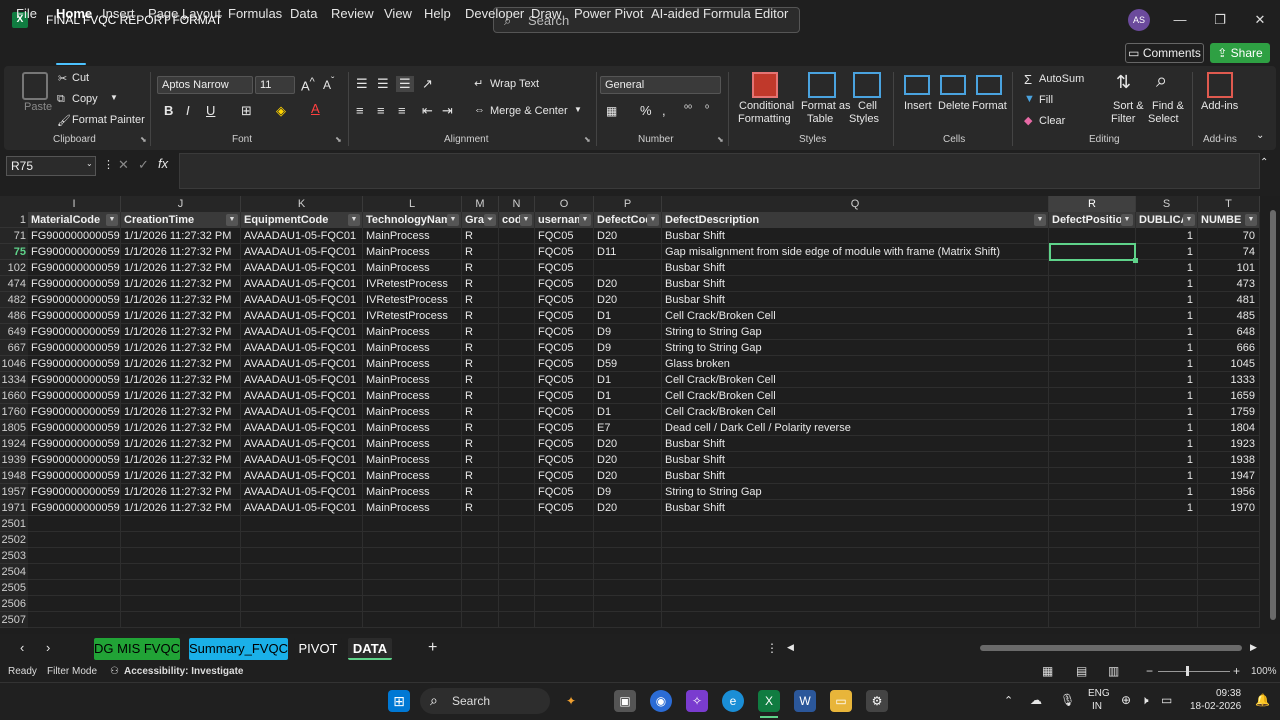 Image resolution: width=1280 pixels, height=720 pixels. What do you see at coordinates (205, 85) in the screenshot?
I see `font-name-select: Aptos Narrow` at bounding box center [205, 85].